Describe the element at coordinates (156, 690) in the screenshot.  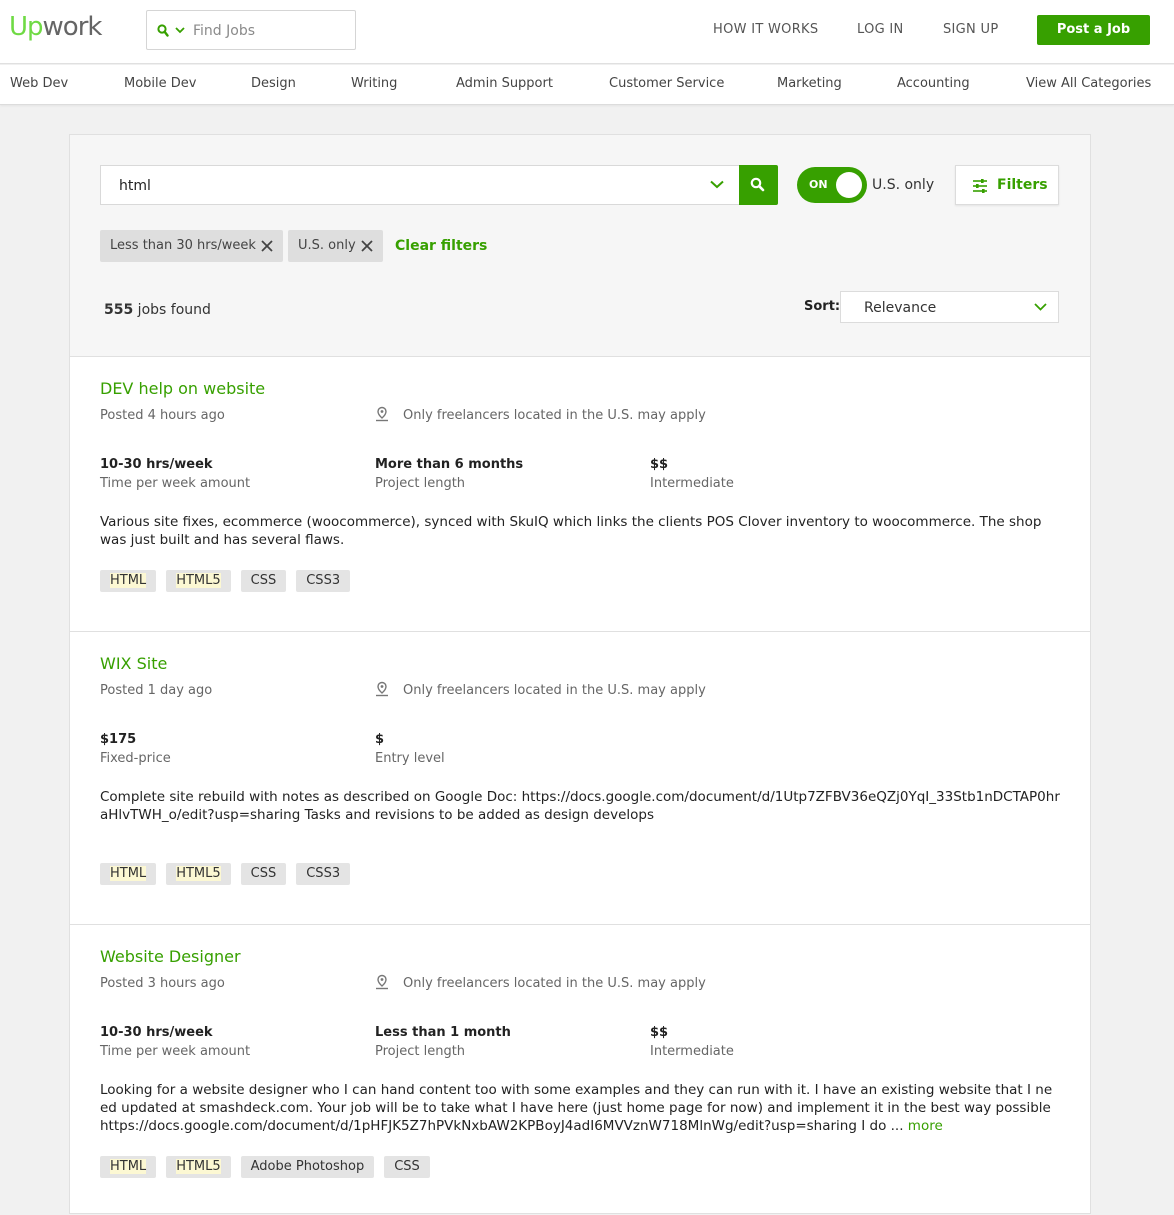
I see `job-posted-time: Posted 1 day ago` at that location.